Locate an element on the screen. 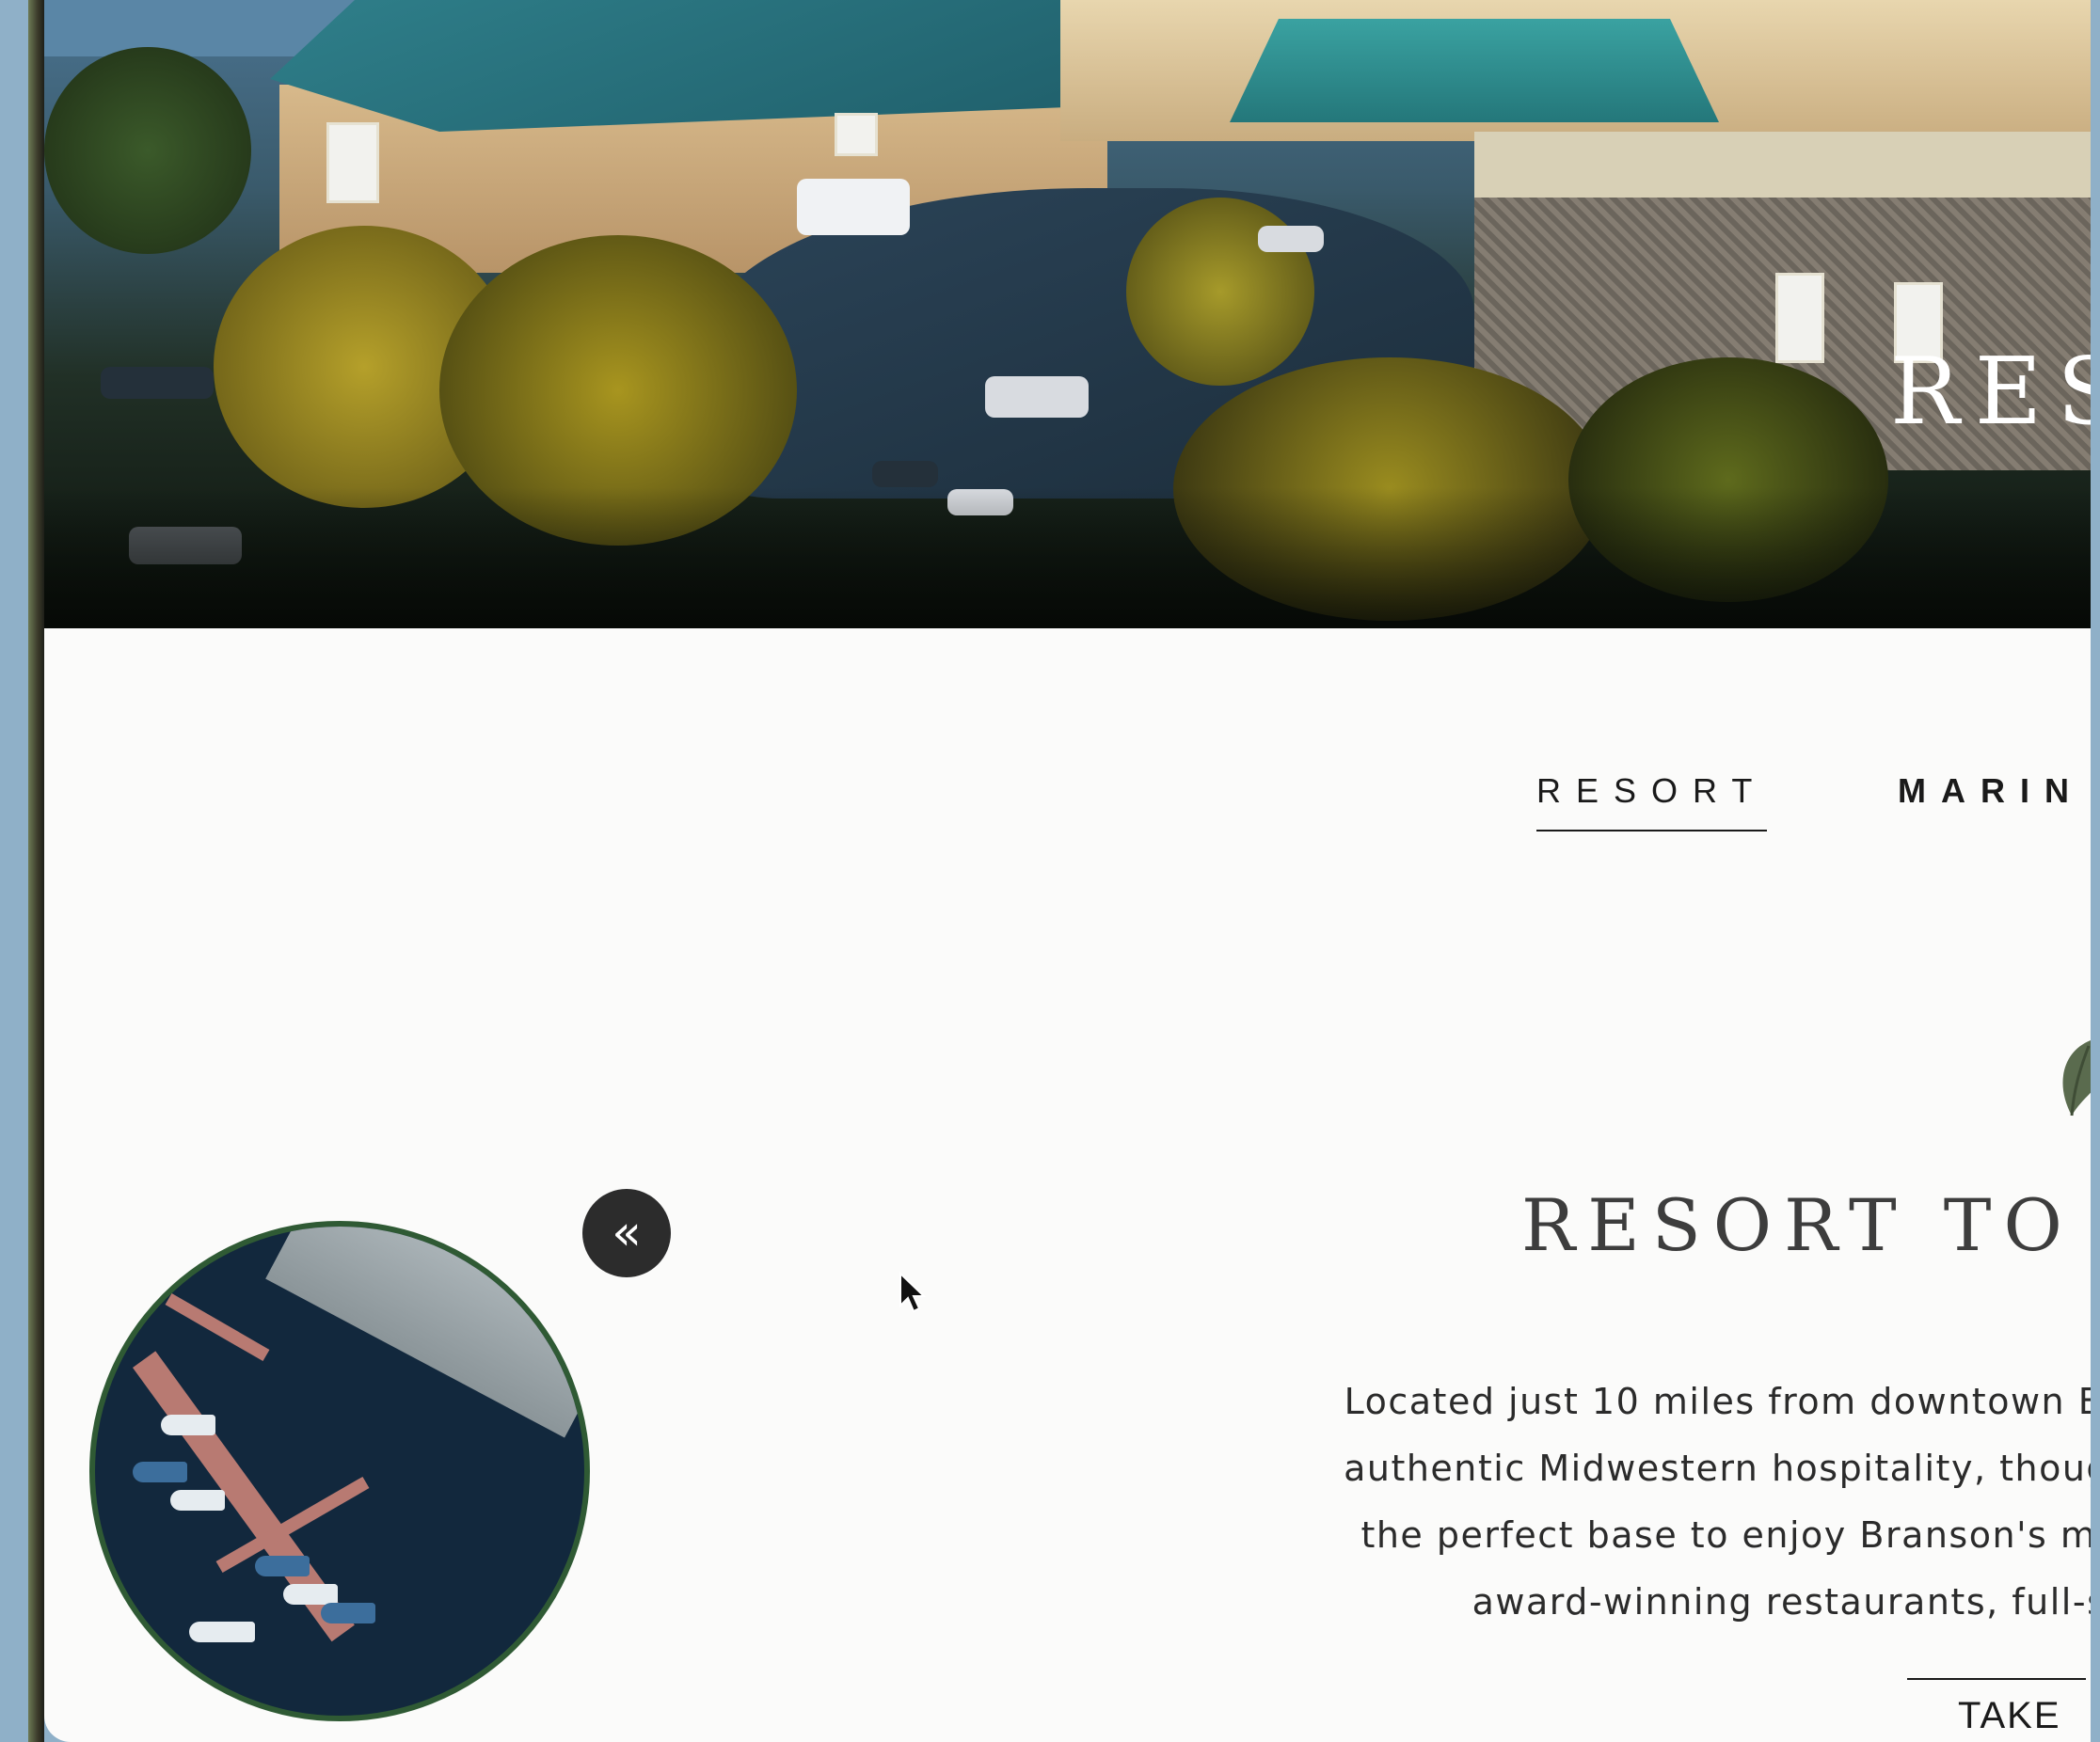 The image size is (2100, 1742). mouse-pointer-icon is located at coordinates (913, 1292).